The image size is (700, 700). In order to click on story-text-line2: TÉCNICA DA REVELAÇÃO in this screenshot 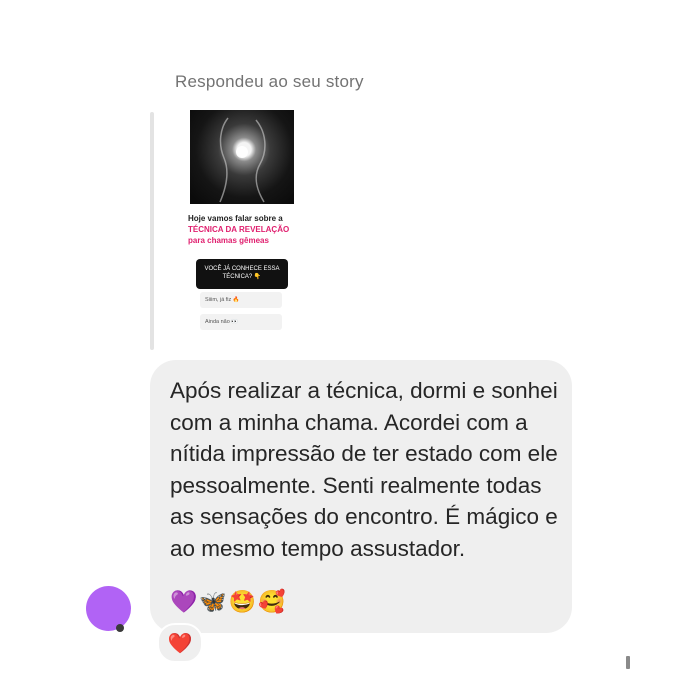, I will do `click(239, 229)`.